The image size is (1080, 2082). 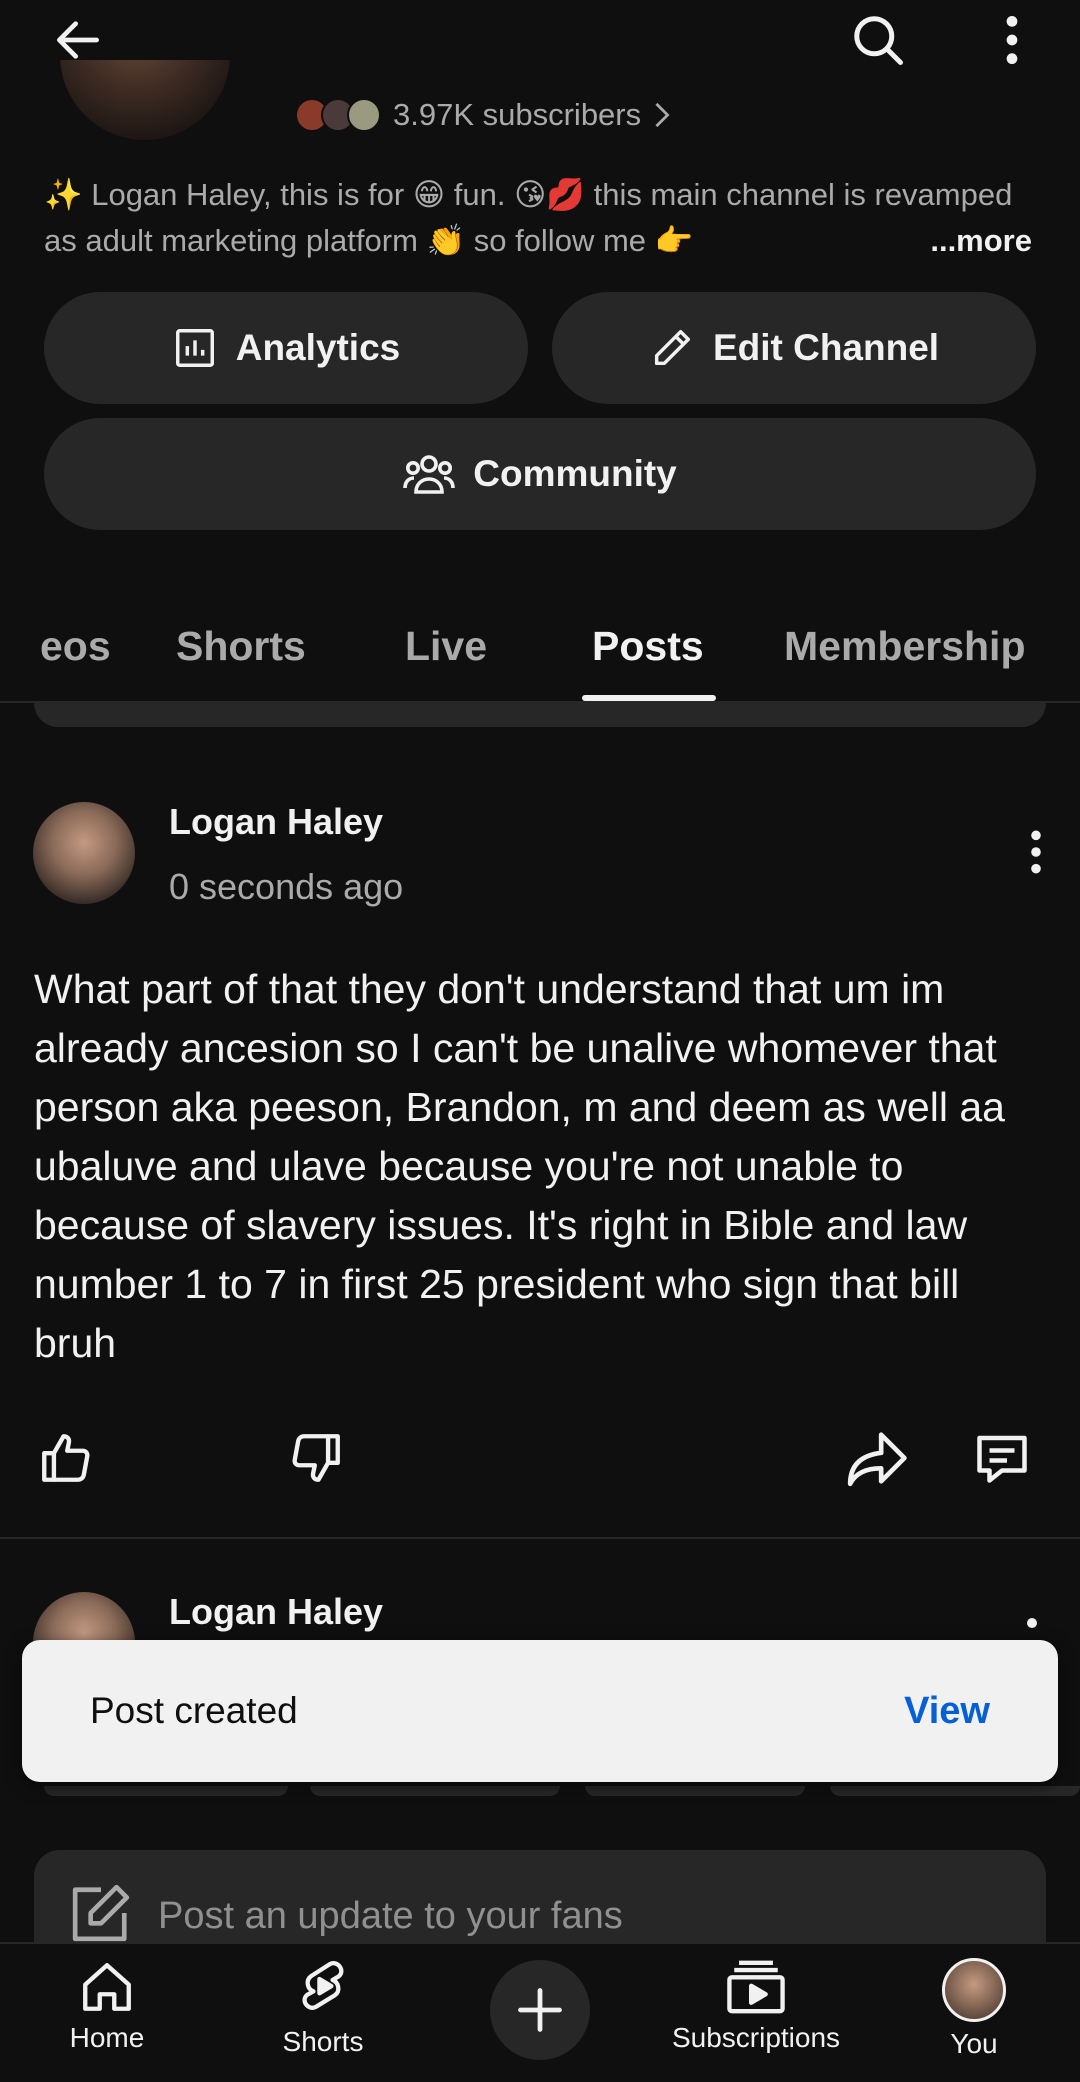 I want to click on nav-subscriptions-label: Subscriptions, so click(x=756, y=2037).